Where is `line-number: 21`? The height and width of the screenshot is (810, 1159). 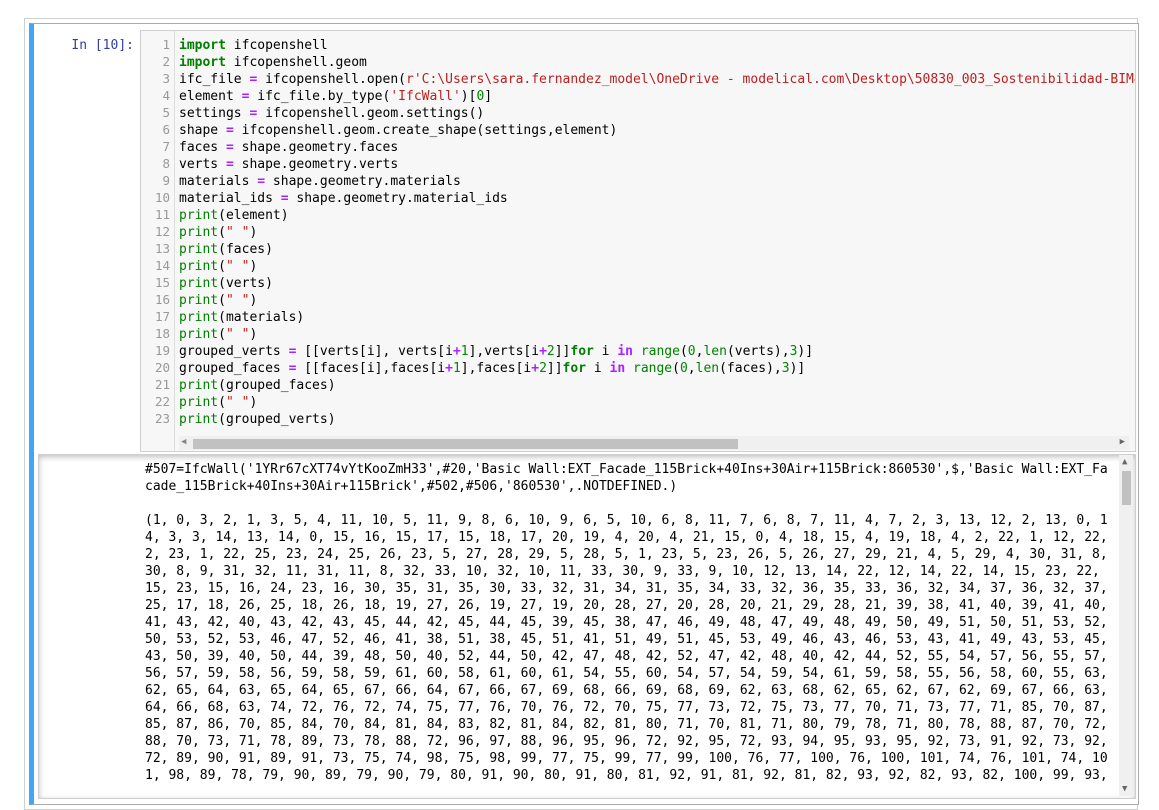 line-number: 21 is located at coordinates (162, 384).